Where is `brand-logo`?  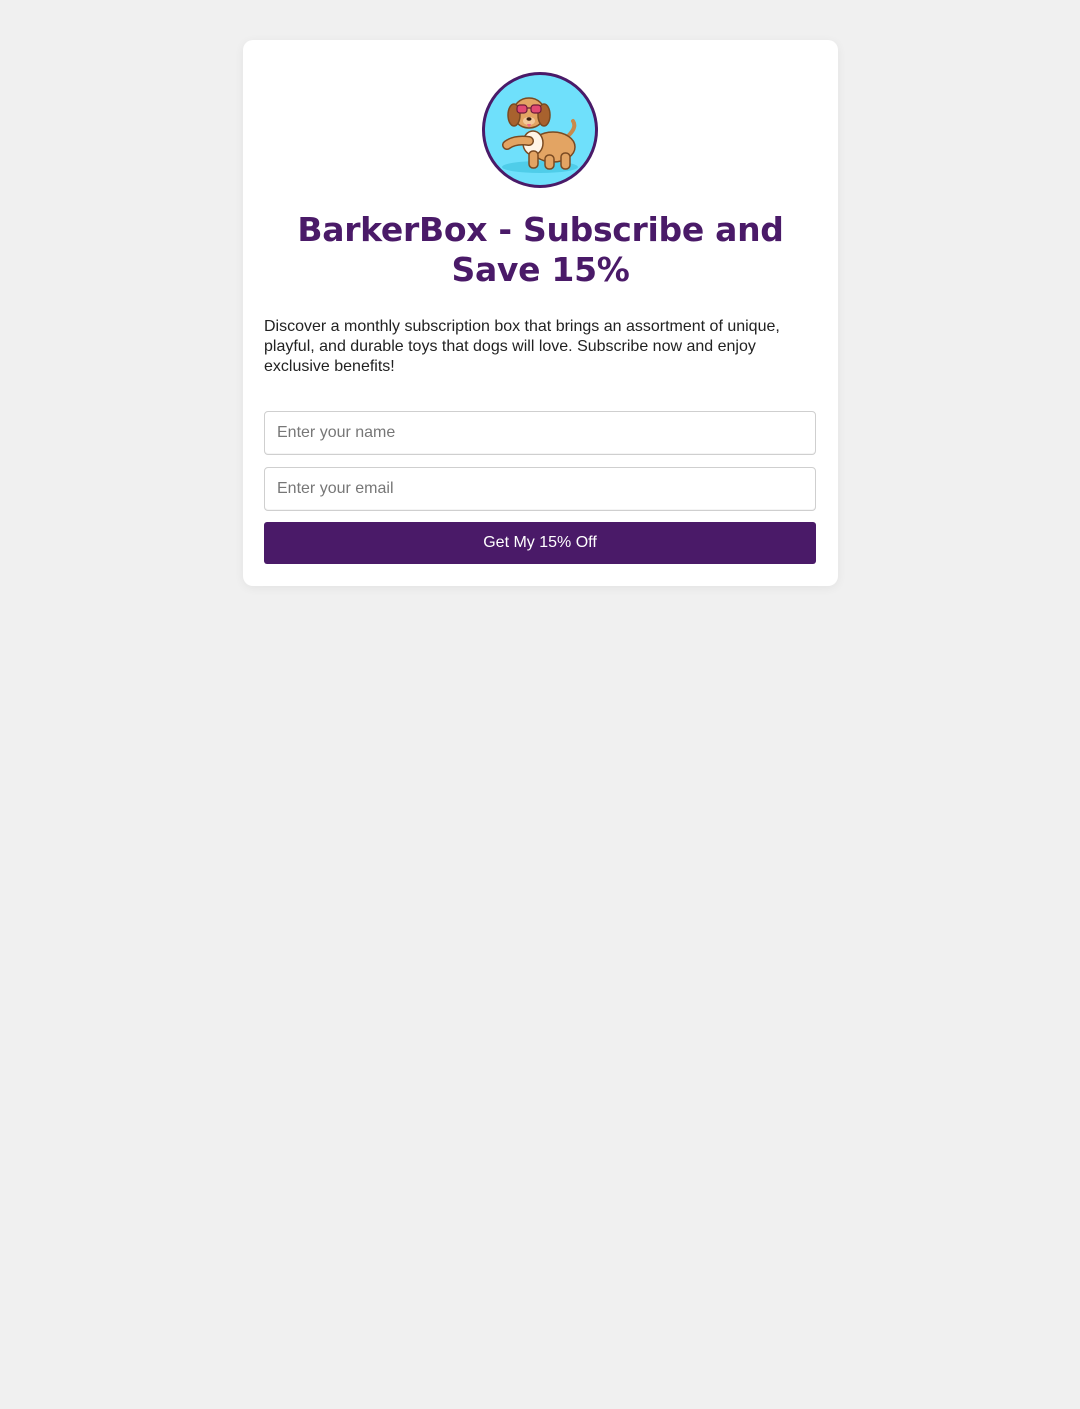 brand-logo is located at coordinates (540, 130).